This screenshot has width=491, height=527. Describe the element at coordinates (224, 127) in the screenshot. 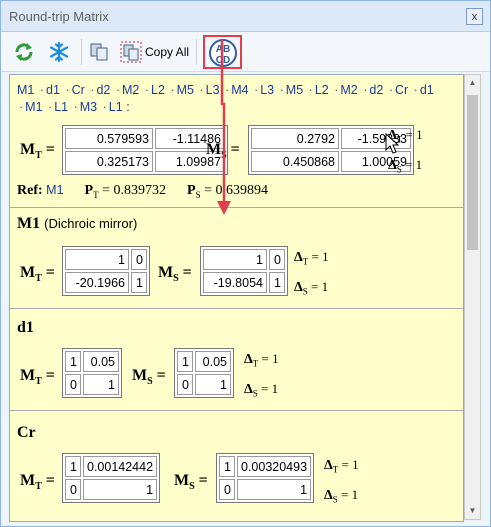

I see `annotation-arrow-icon` at that location.